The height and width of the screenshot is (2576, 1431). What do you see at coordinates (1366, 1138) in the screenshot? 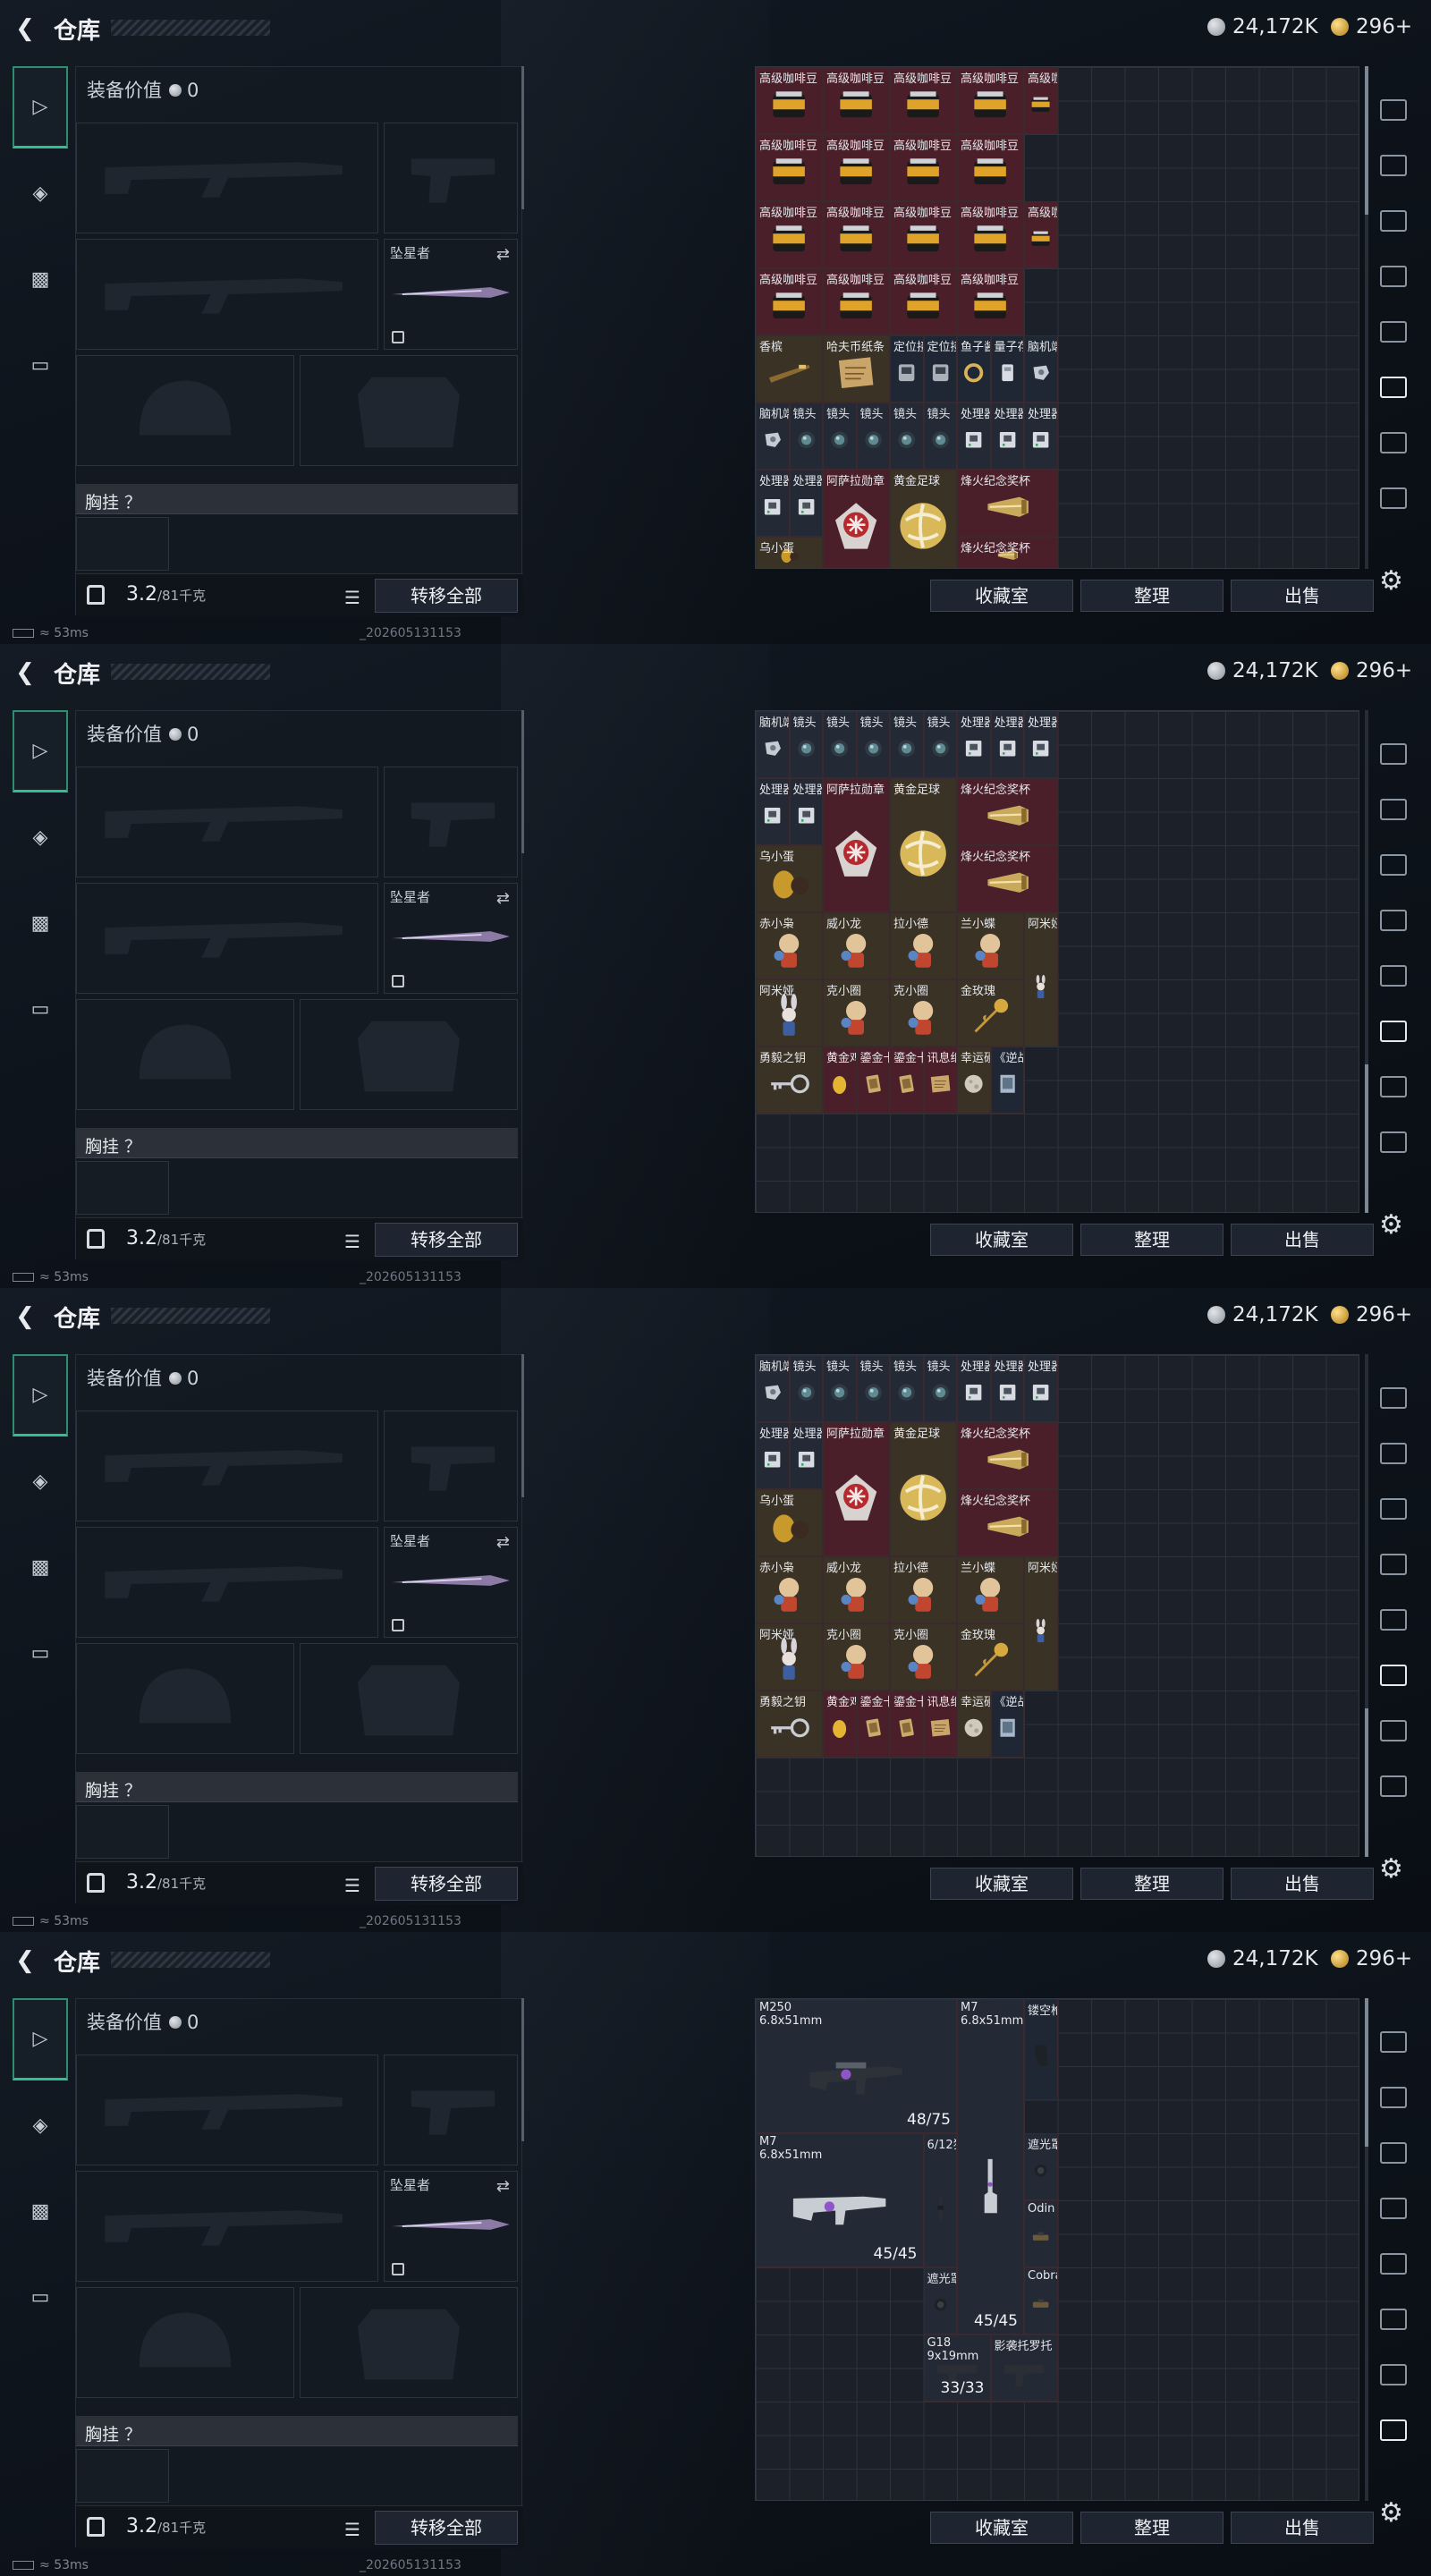
I see `storage-scrollbar-thumb` at bounding box center [1366, 1138].